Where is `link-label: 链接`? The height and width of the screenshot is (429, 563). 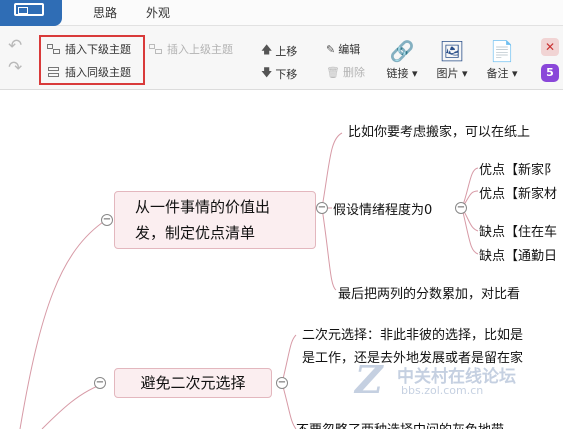 link-label: 链接 is located at coordinates (397, 73).